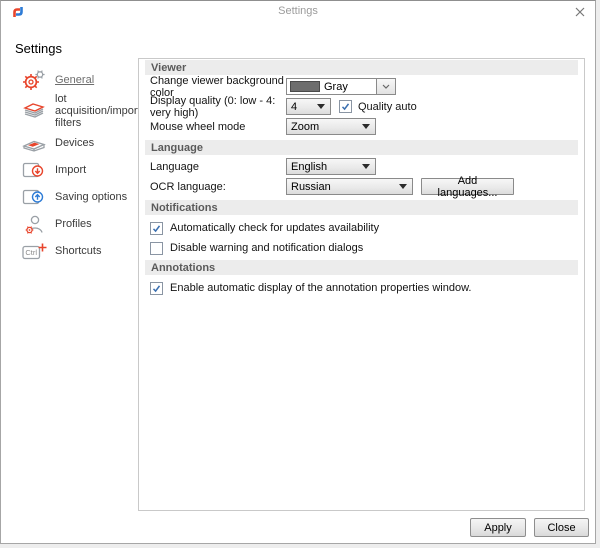  I want to click on sidebar-item-label: Shortcuts, so click(78, 250).